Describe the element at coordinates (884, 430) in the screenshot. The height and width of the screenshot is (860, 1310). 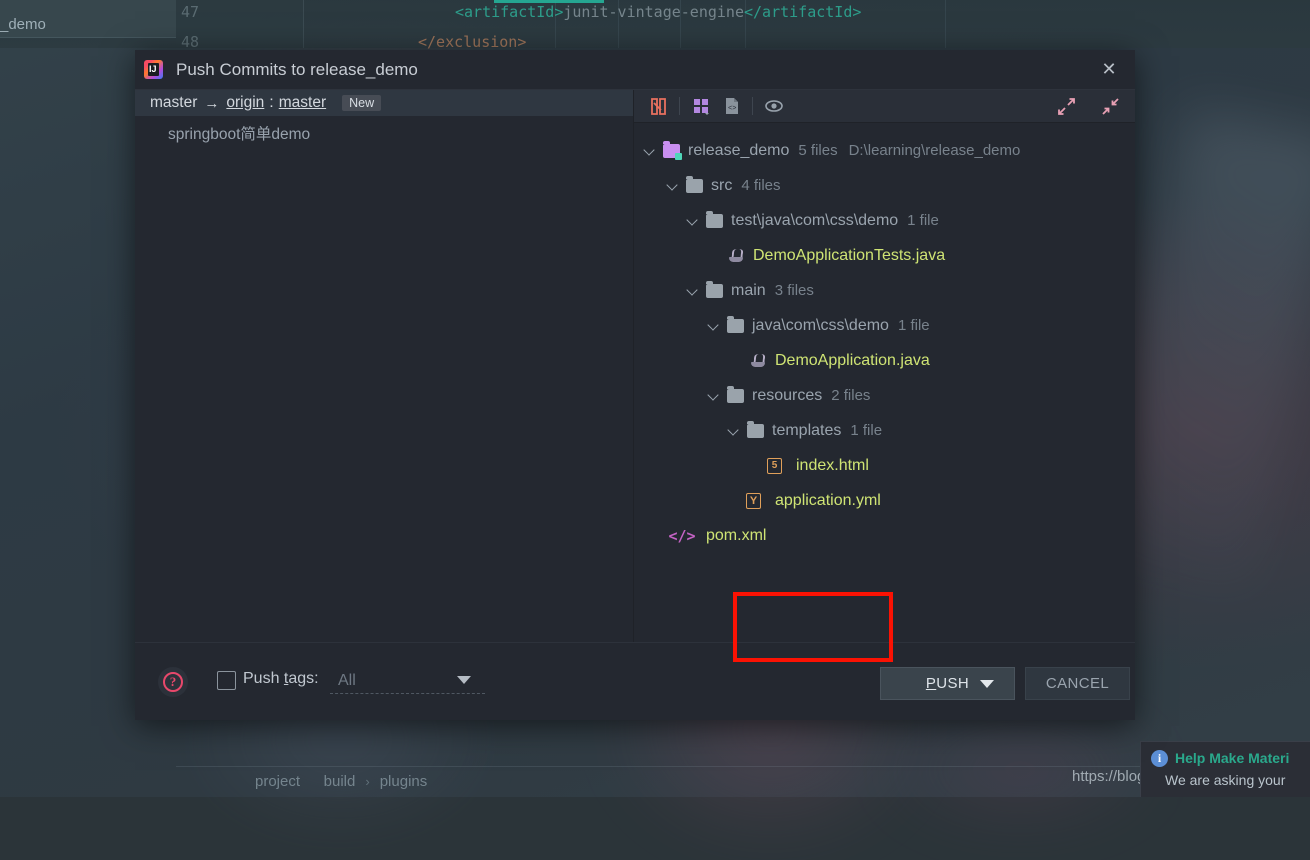
I see `tree-node-templates: templates 1 file` at that location.